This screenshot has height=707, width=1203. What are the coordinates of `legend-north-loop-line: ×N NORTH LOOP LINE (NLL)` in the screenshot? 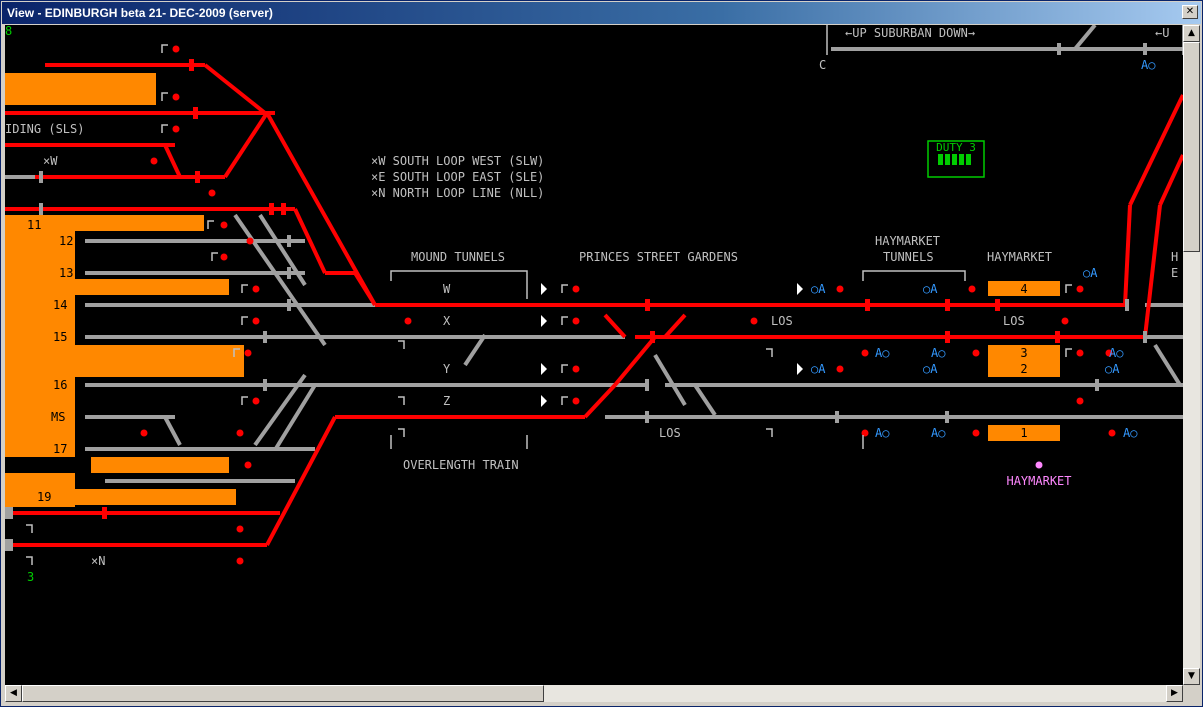 It's located at (457, 193).